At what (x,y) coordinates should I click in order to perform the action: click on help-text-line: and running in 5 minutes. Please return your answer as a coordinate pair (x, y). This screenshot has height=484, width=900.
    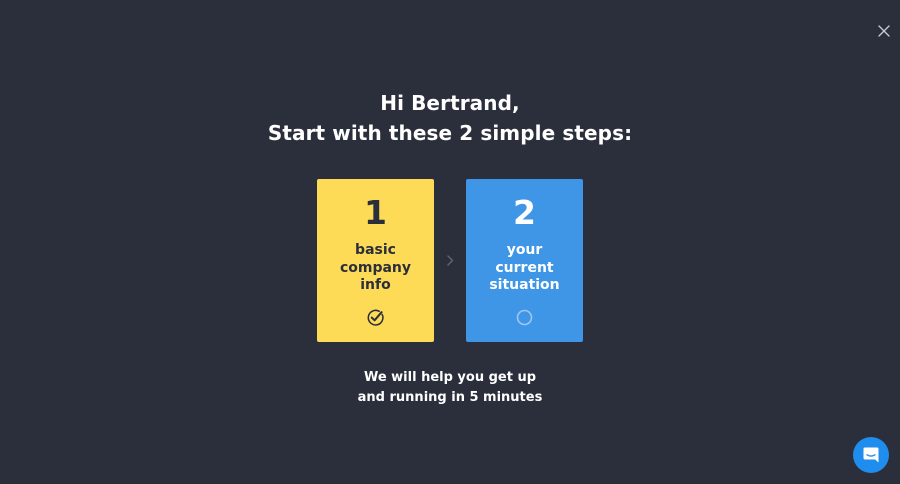
    Looking at the image, I should click on (450, 397).